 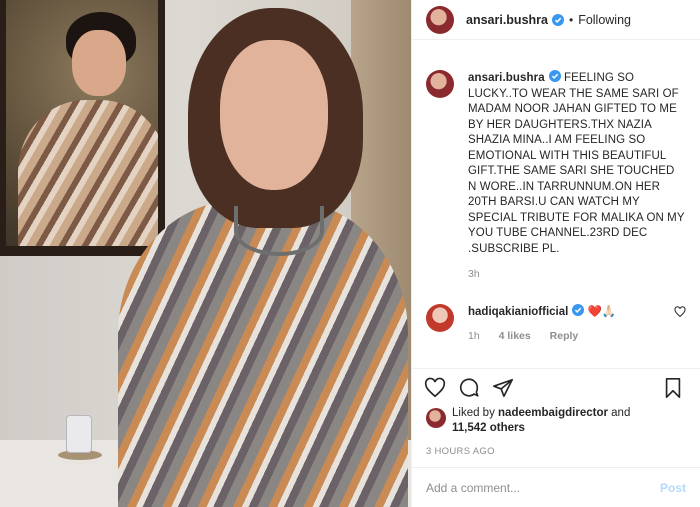 What do you see at coordinates (507, 20) in the screenshot?
I see `author-username: ansari.bushra` at bounding box center [507, 20].